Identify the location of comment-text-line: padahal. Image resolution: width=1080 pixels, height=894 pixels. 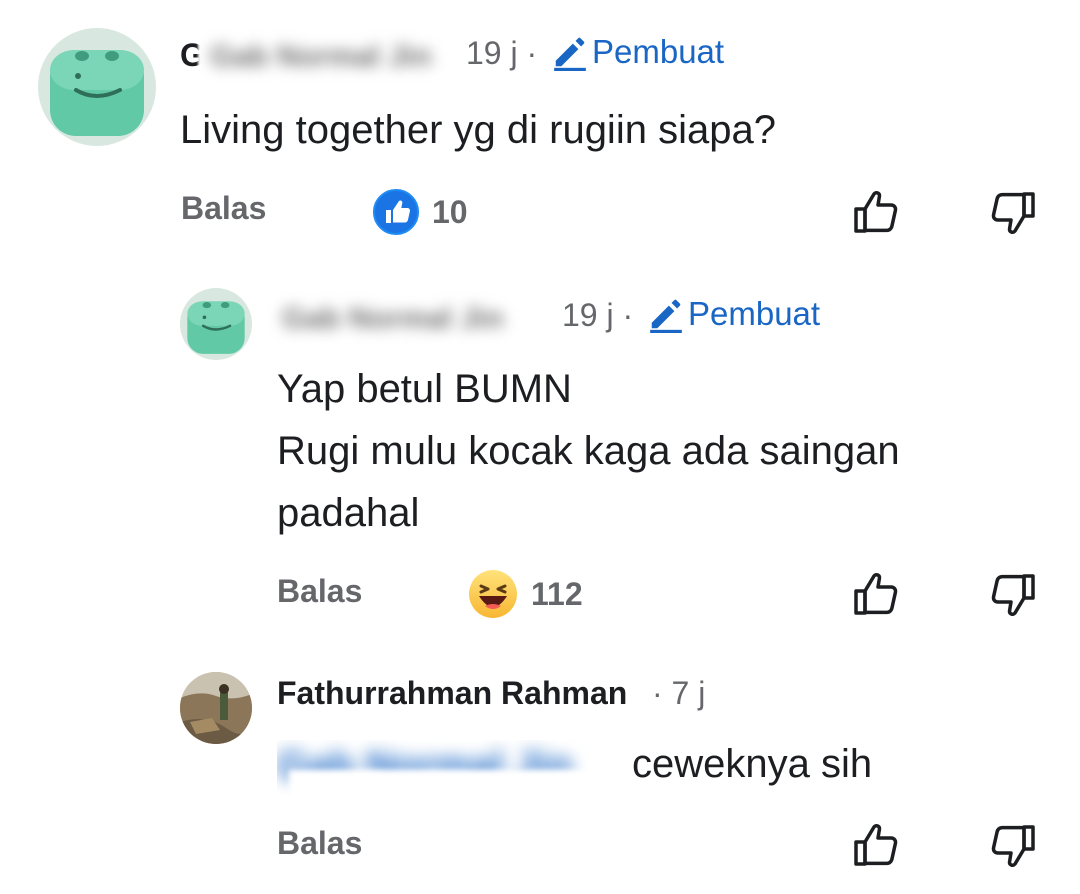
(348, 513).